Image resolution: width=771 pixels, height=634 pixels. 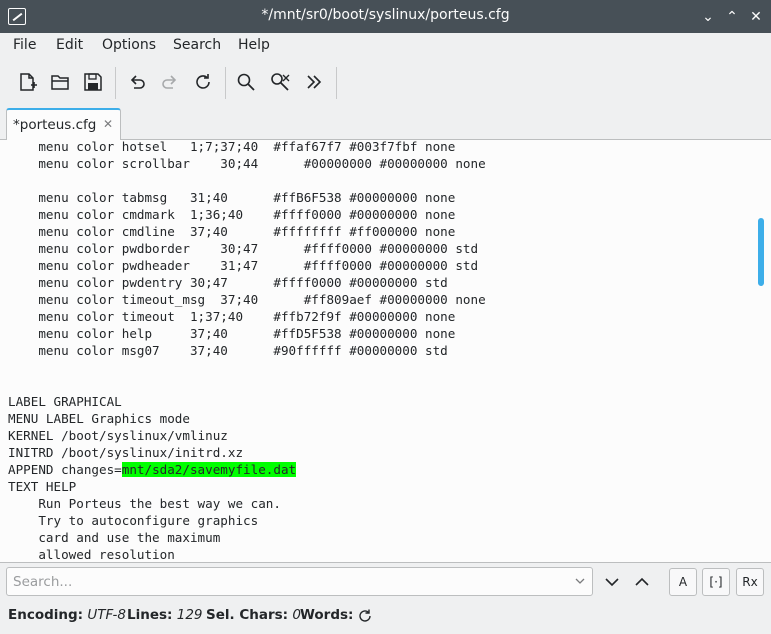 I want to click on code-line: Run Porteus the best way we can., so click(x=144, y=503).